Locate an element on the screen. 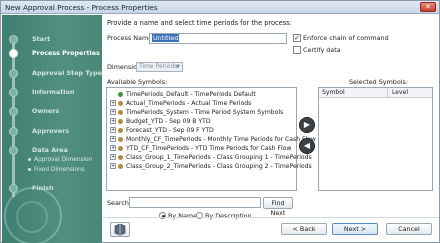 This screenshot has width=440, height=243. enforce-chain-checkbox: ✓ is located at coordinates (297, 38).